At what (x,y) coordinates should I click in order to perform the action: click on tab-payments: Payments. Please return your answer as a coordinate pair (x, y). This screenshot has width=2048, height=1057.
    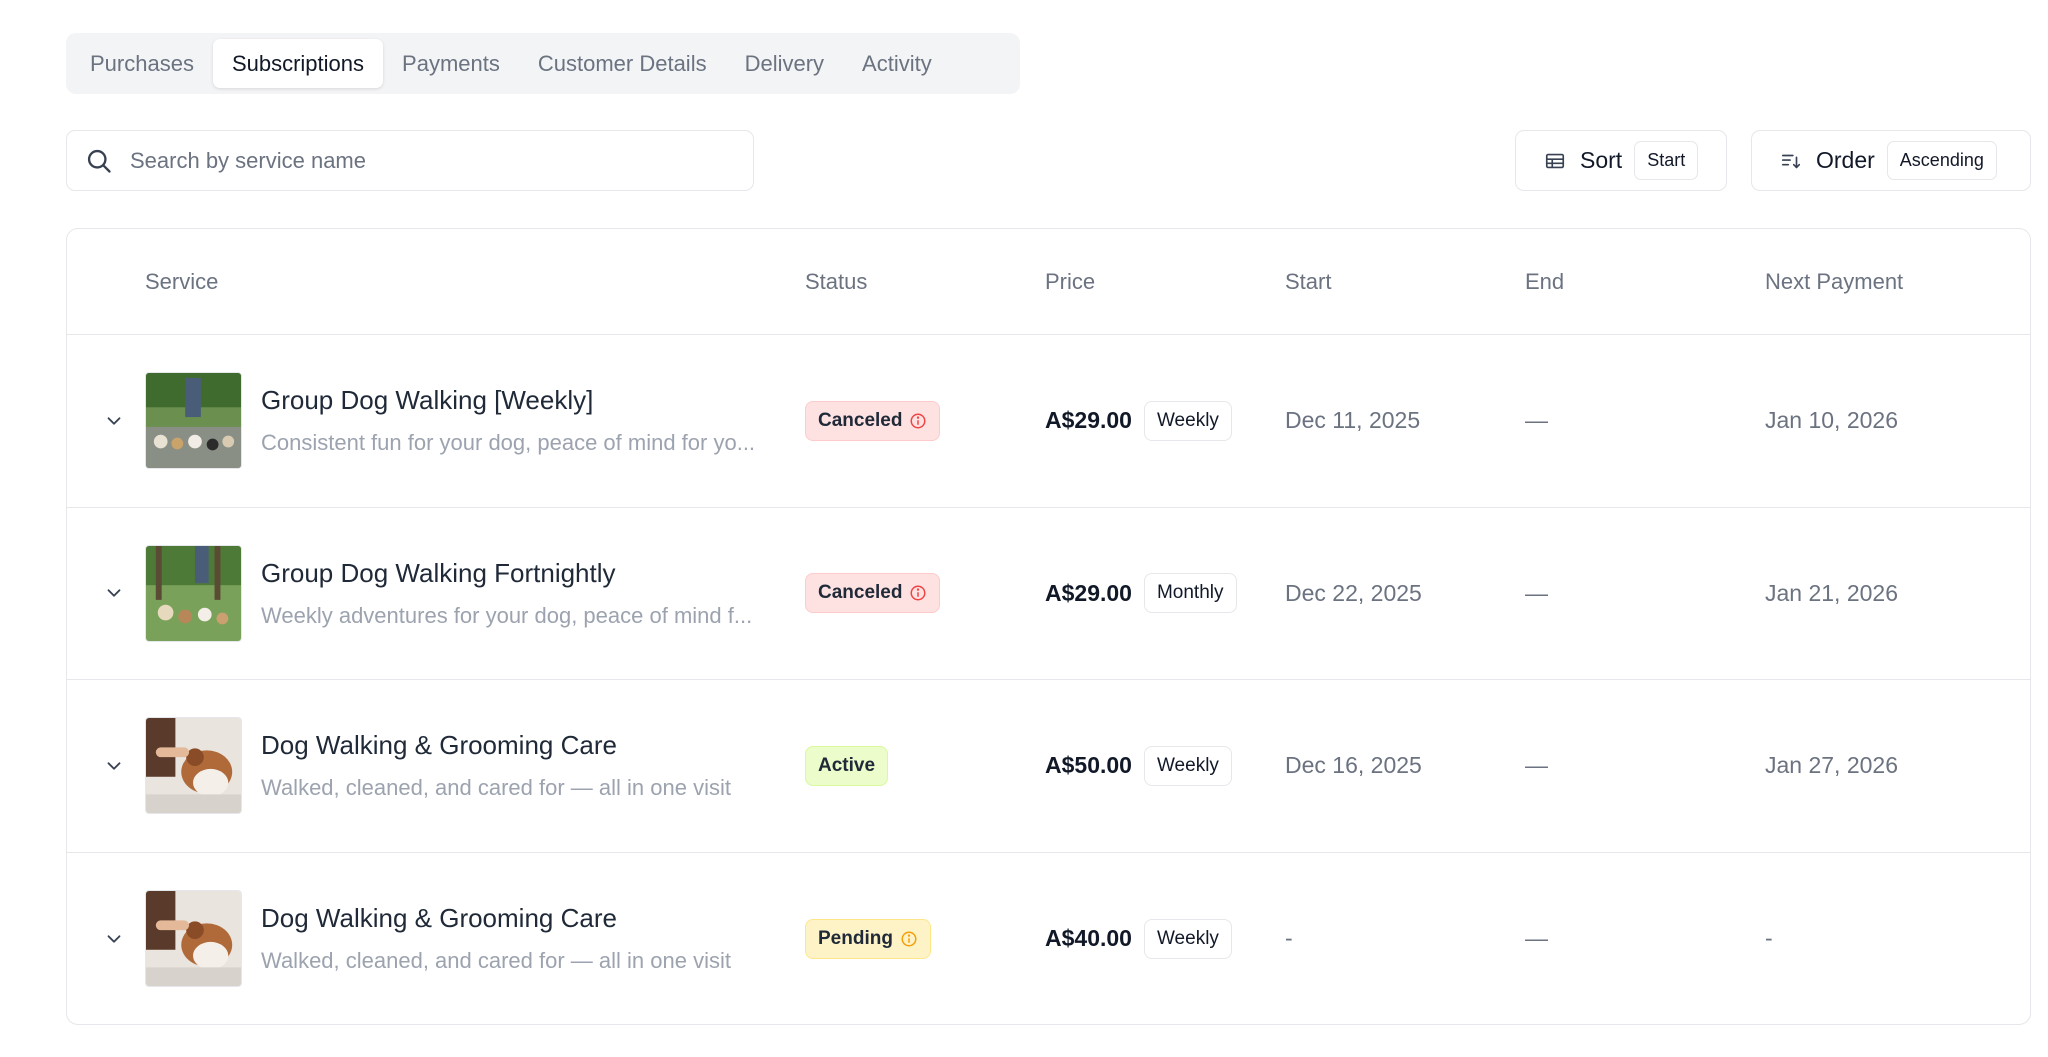
    Looking at the image, I should click on (451, 63).